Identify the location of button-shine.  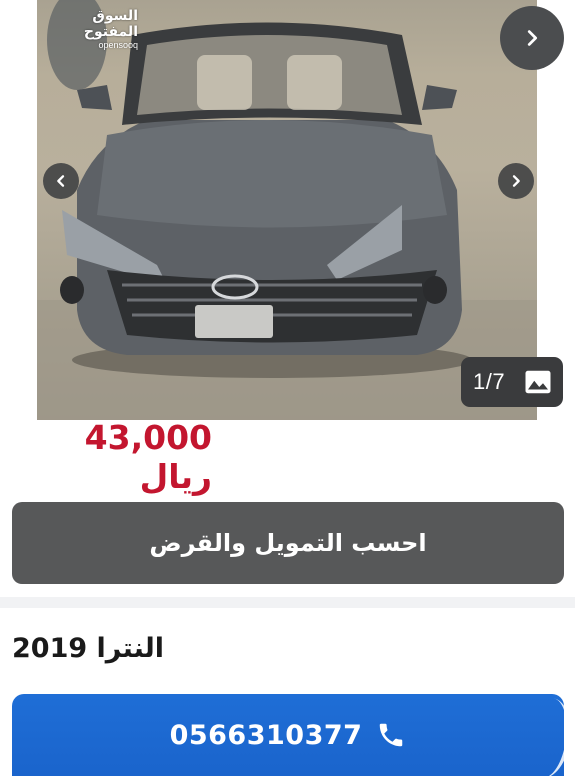
(542, 735).